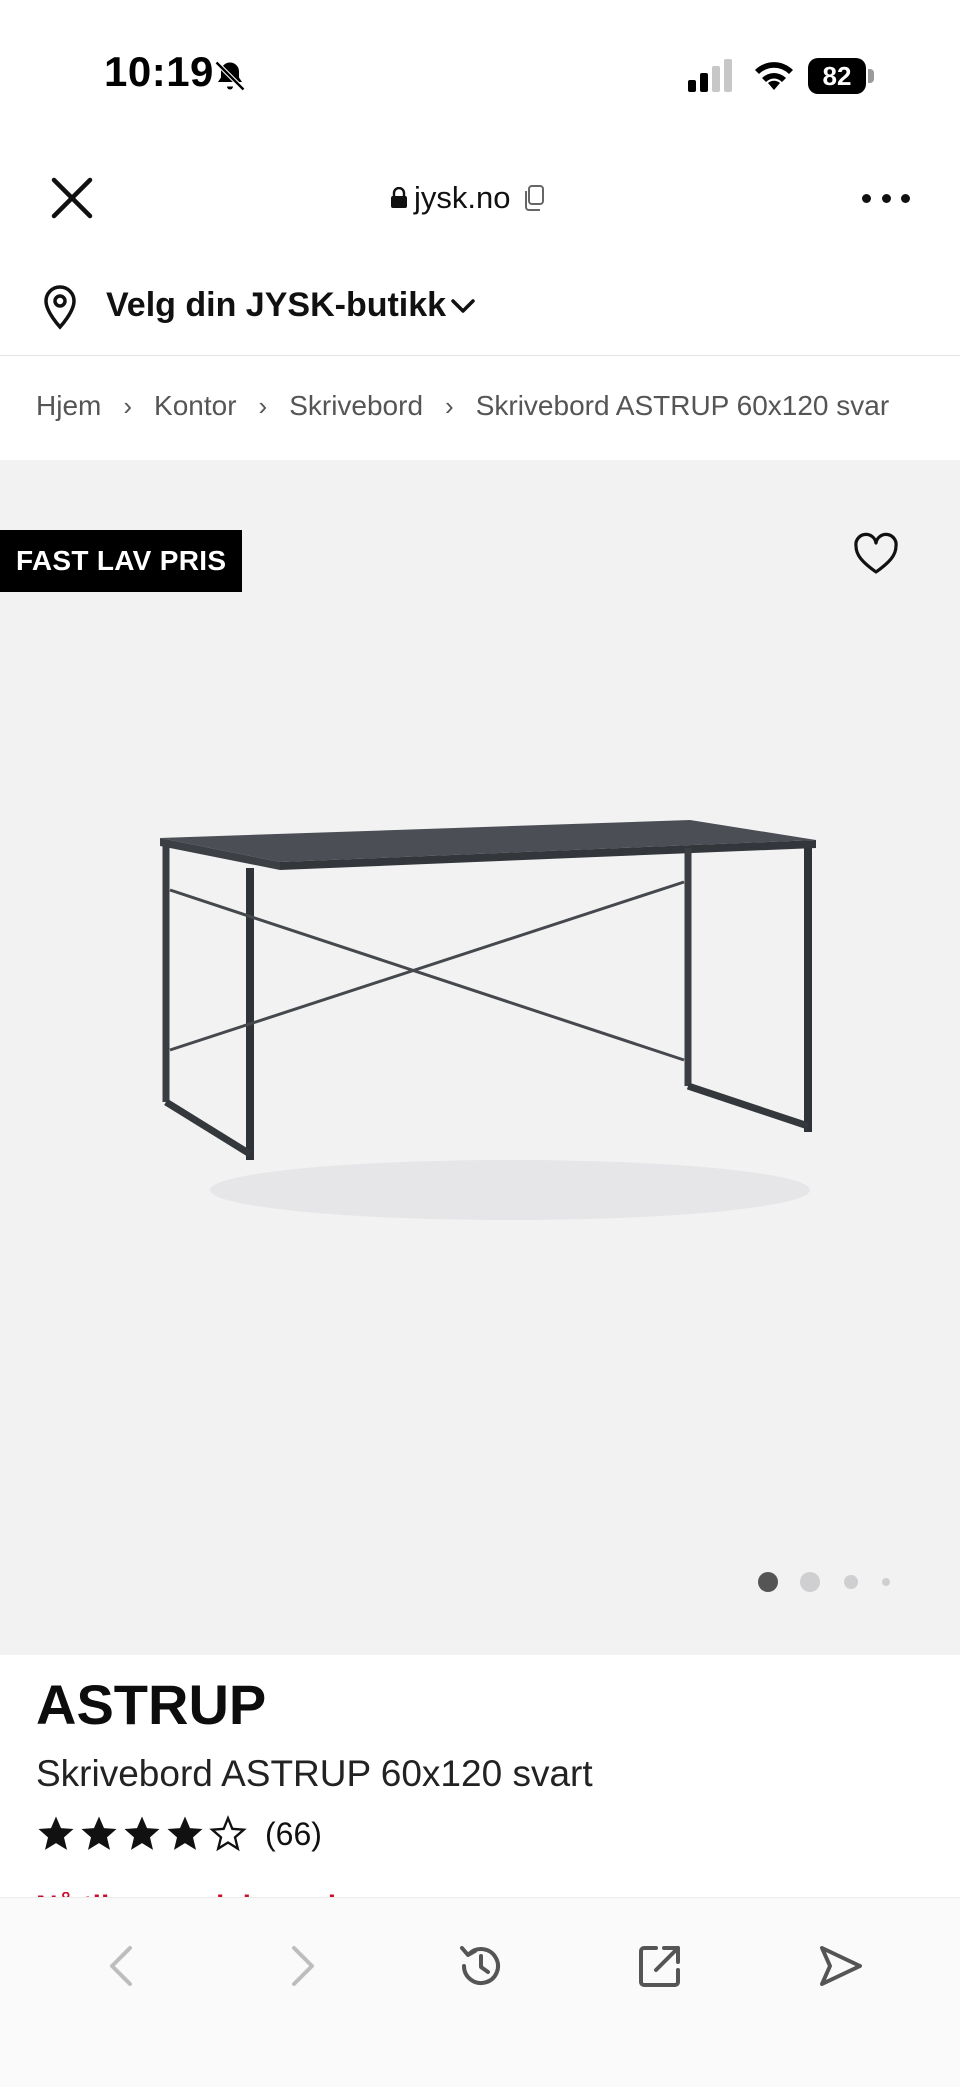  What do you see at coordinates (314, 1773) in the screenshot?
I see `product-name: Skrivebord ASTRUP 60x120 svart` at bounding box center [314, 1773].